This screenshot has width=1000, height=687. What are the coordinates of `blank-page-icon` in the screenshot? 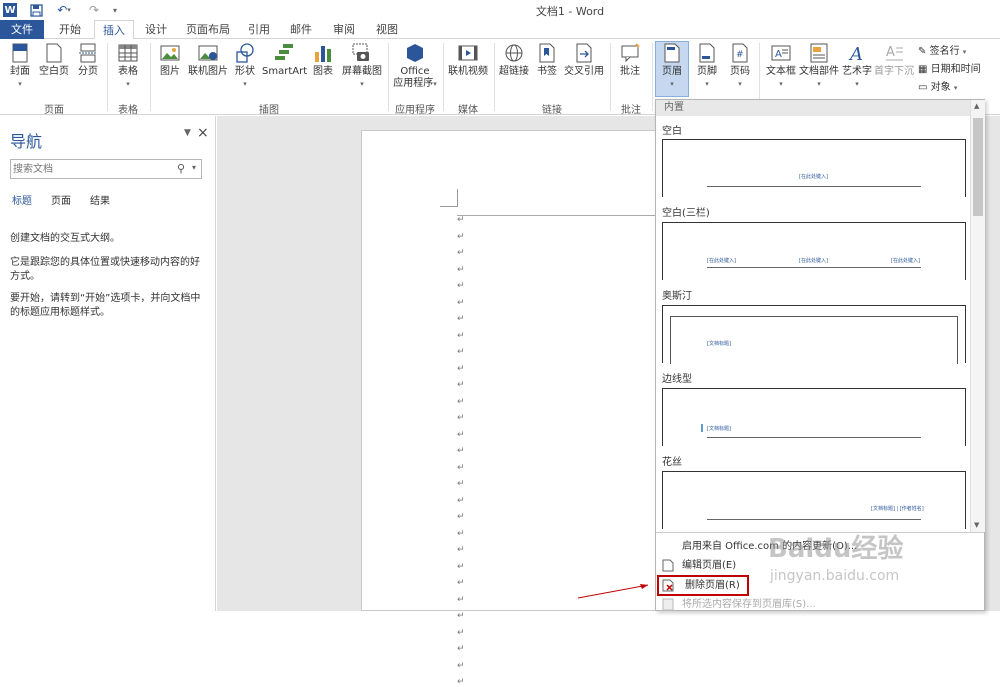 It's located at (54, 53).